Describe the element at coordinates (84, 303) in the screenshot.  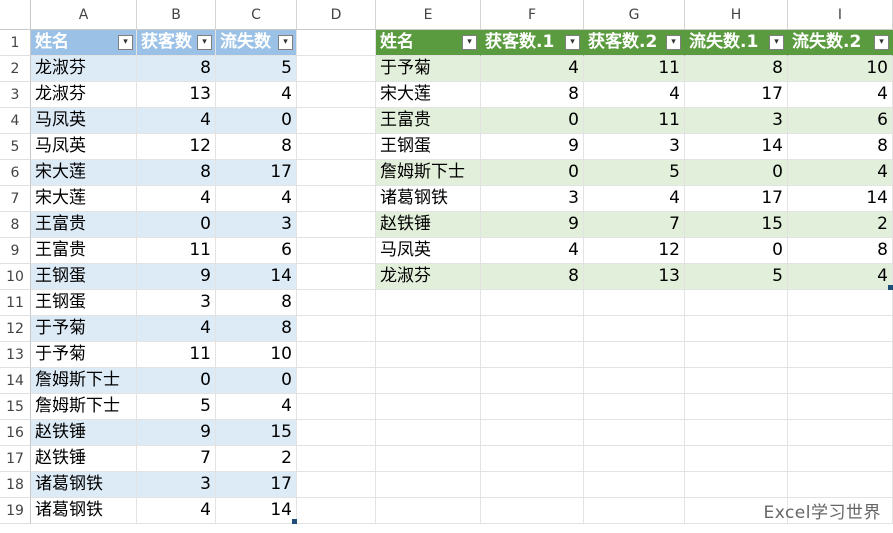
I see `table1-data-cell: 王钢蛋` at that location.